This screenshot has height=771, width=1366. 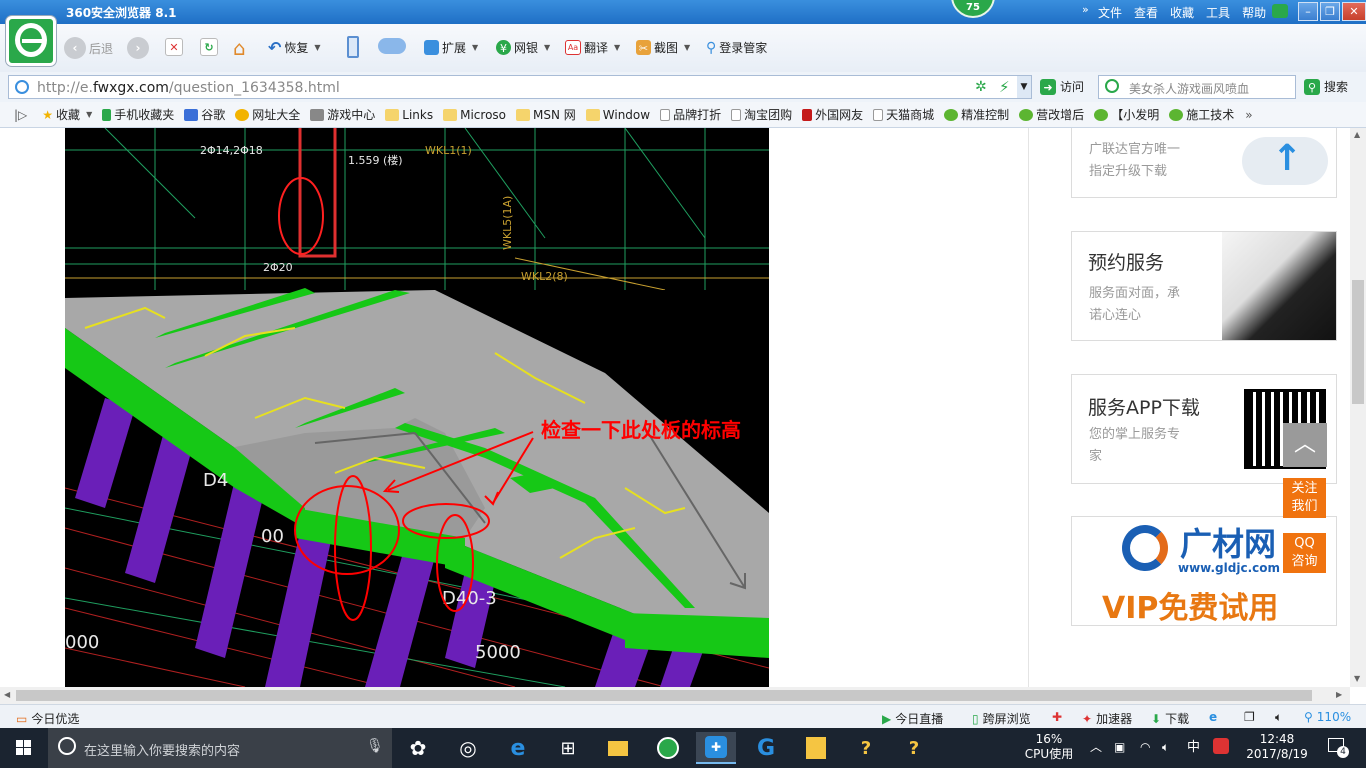 What do you see at coordinates (1024, 87) in the screenshot?
I see `dropdown-arrow-icon: ▼` at bounding box center [1024, 87].